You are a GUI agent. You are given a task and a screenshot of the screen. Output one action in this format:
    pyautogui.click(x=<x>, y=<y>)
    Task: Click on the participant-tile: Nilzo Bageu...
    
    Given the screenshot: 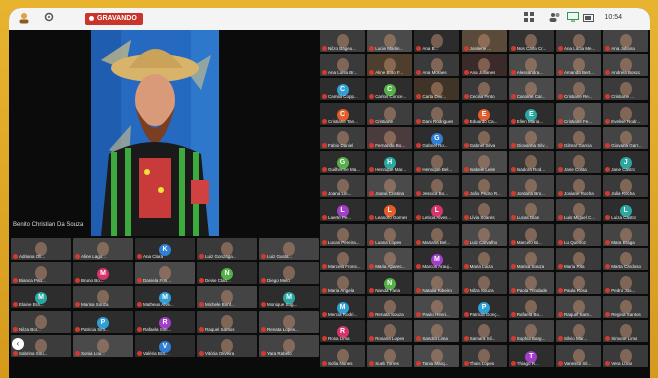 What is the action you would take?
    pyautogui.click(x=342, y=41)
    